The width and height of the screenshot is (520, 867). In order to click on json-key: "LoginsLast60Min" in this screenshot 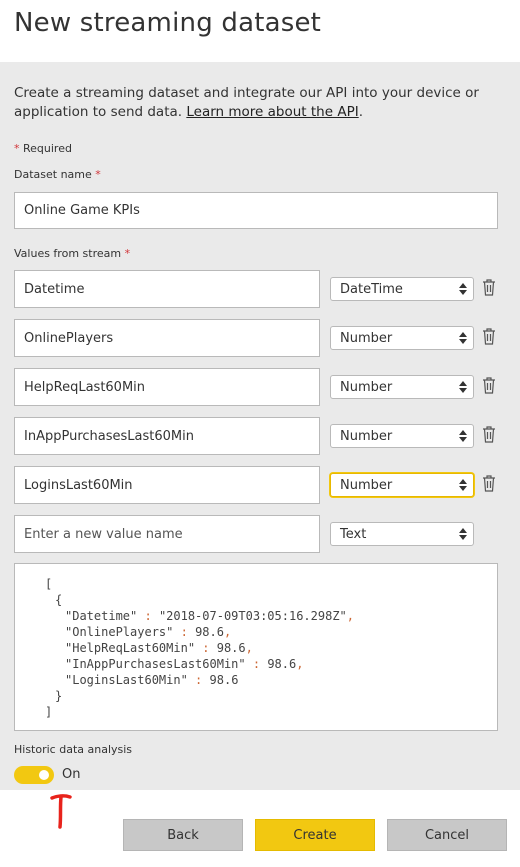, I will do `click(126, 680)`.